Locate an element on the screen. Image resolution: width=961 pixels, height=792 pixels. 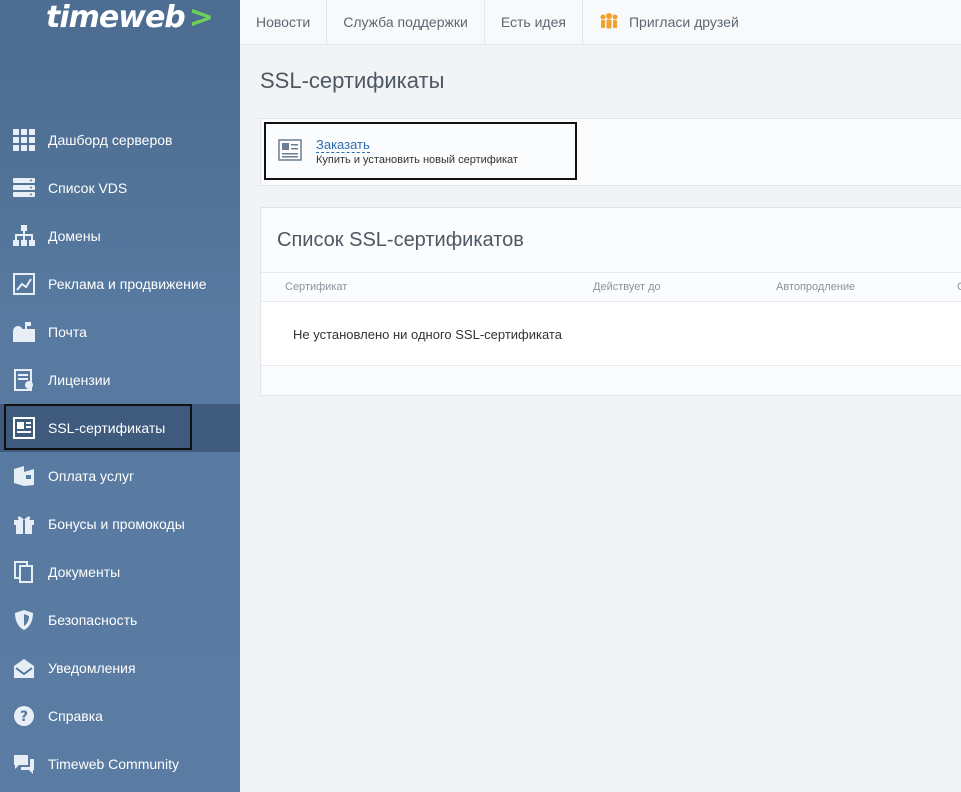
sidebar-item-label: Справка is located at coordinates (75, 716).